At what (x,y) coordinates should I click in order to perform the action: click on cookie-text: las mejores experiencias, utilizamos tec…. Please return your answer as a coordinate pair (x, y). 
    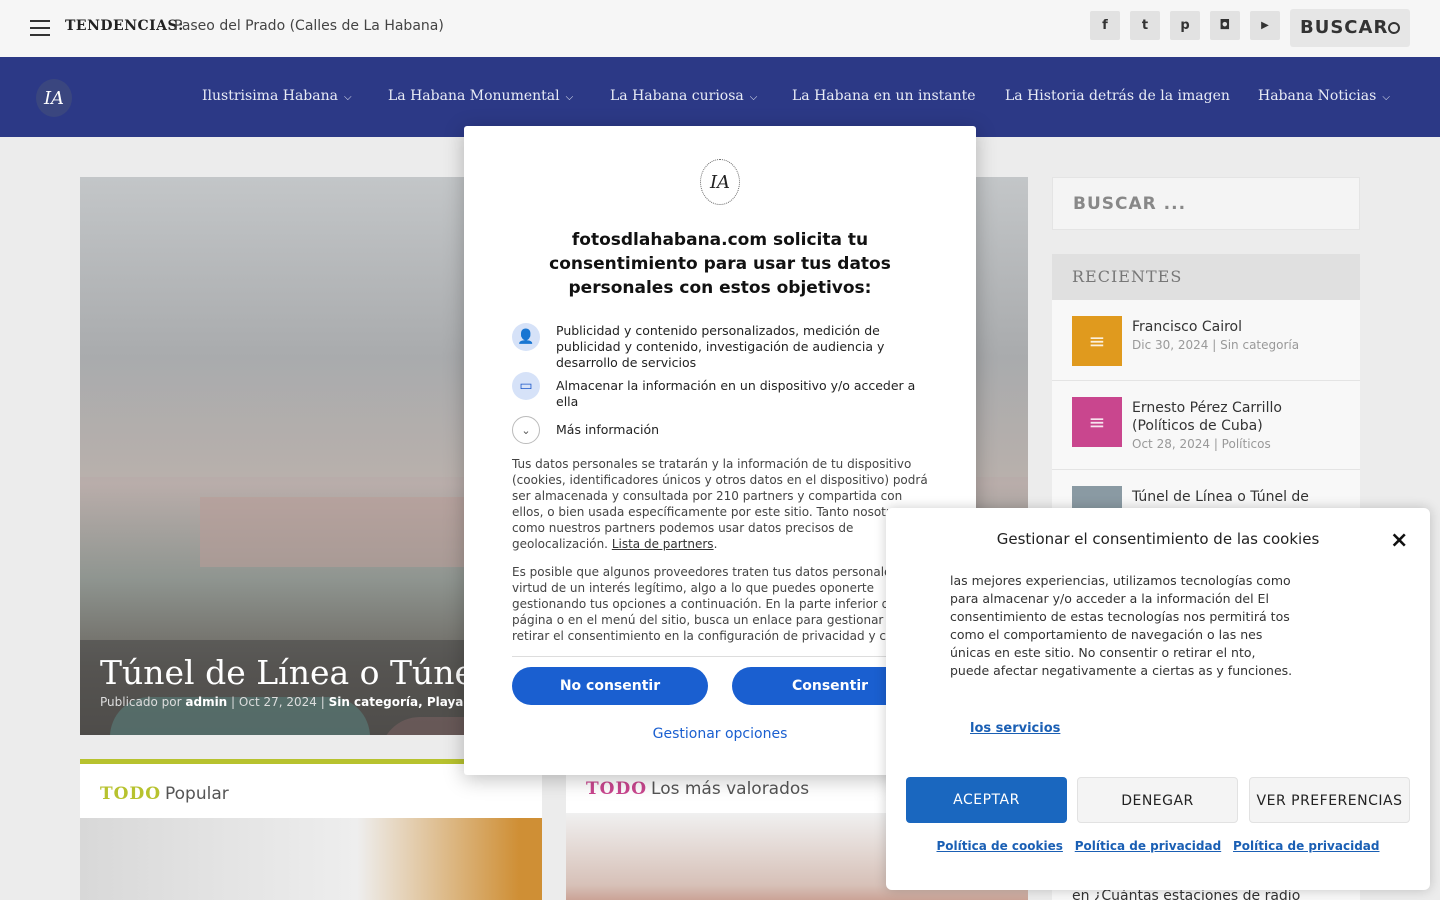
    Looking at the image, I should click on (1121, 625).